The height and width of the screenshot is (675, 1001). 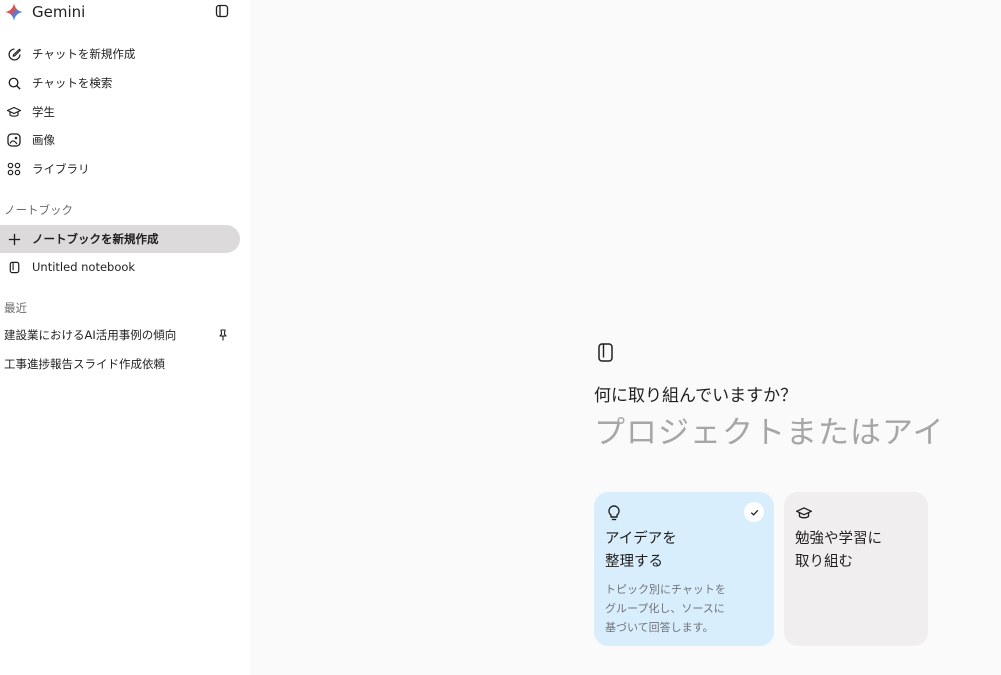 What do you see at coordinates (754, 512) in the screenshot?
I see `selected-check-icon` at bounding box center [754, 512].